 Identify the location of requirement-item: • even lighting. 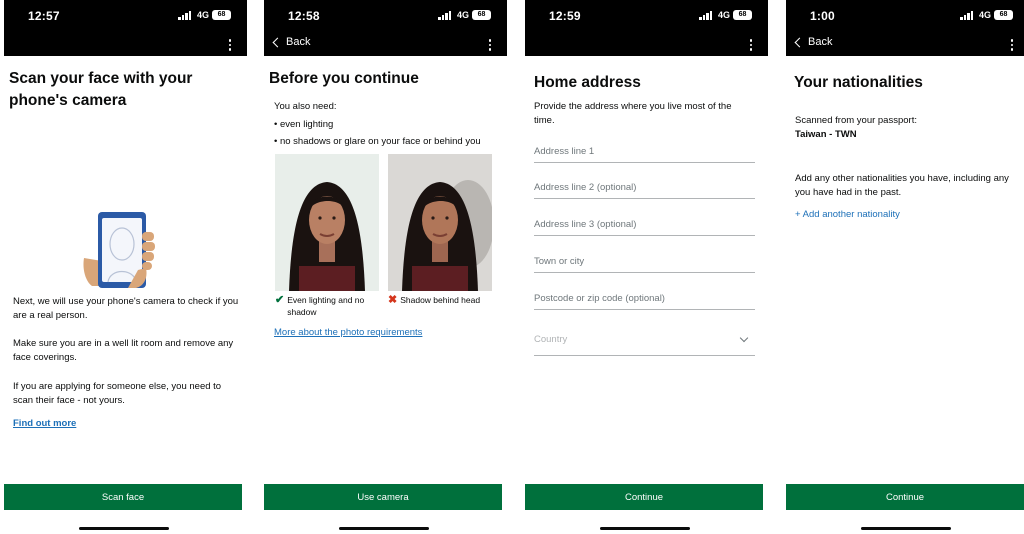
(304, 124).